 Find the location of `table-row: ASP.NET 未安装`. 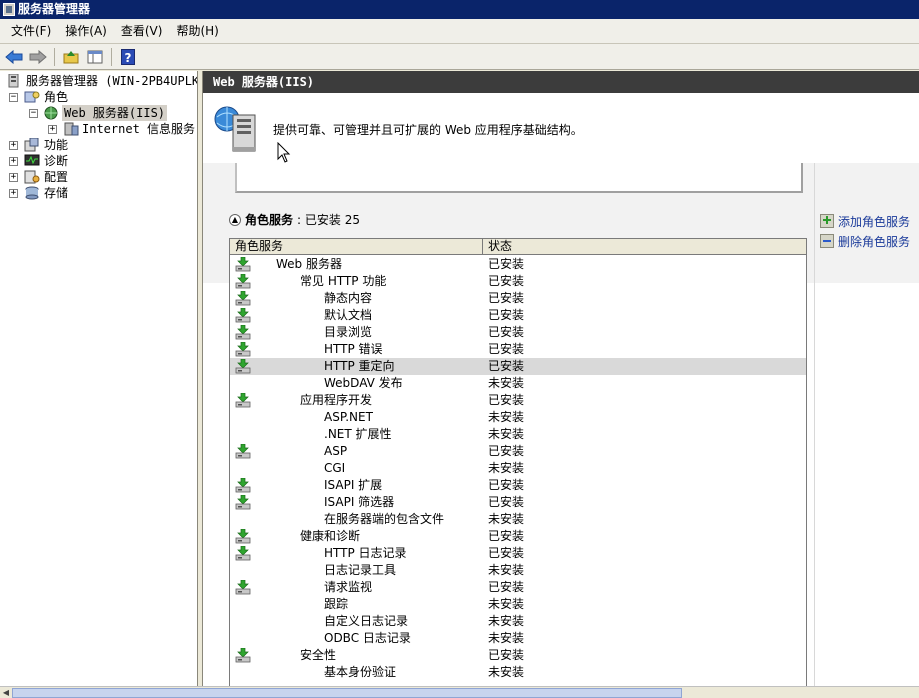

table-row: ASP.NET 未安装 is located at coordinates (518, 417).